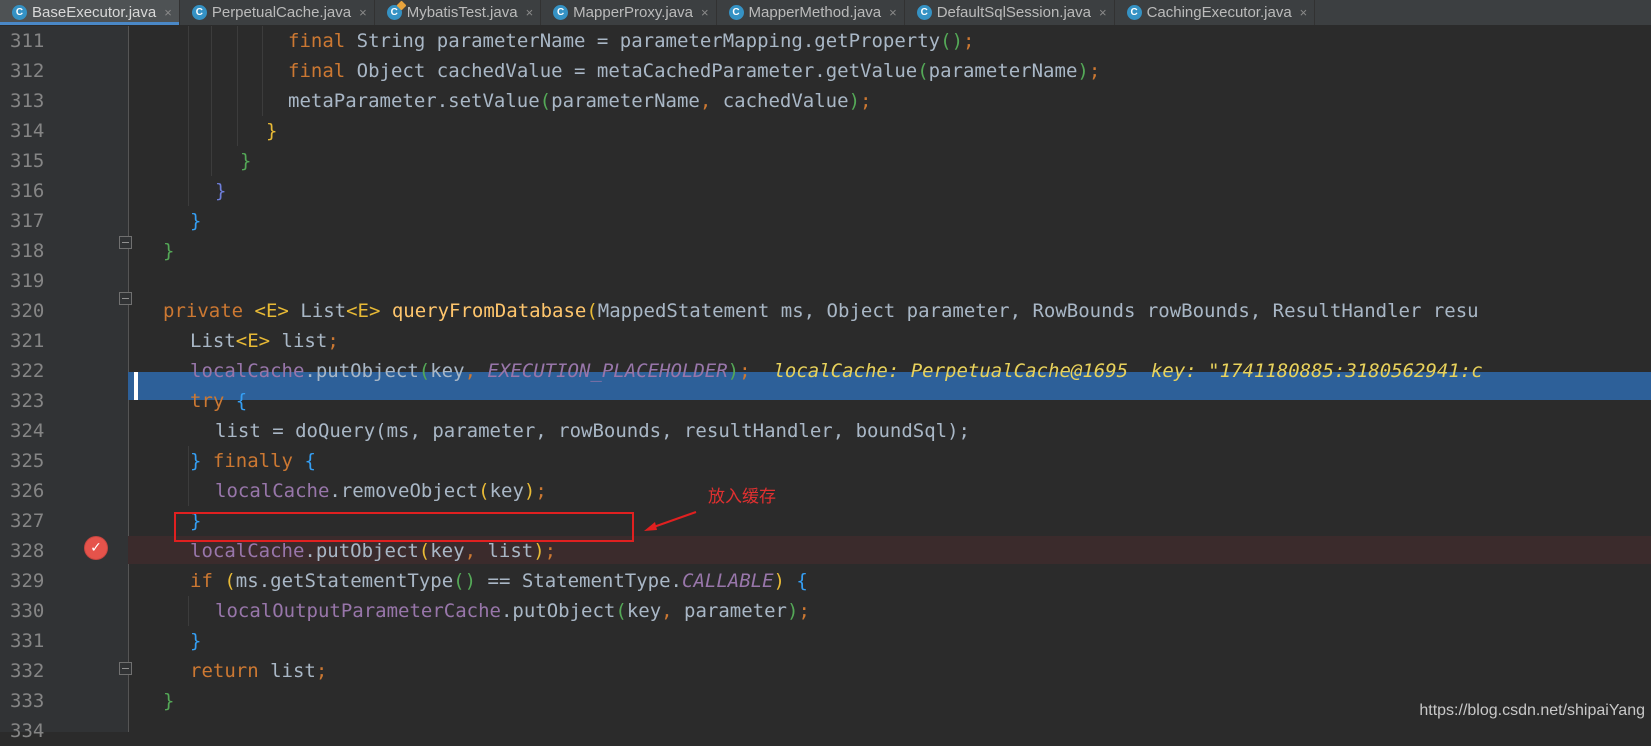 Image resolution: width=1651 pixels, height=746 pixels. I want to click on line-number: 334, so click(27, 731).